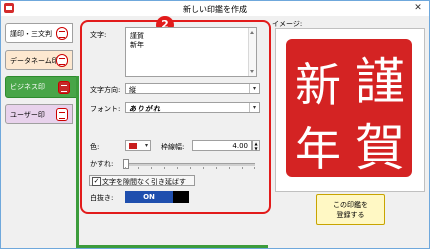 The height and width of the screenshot is (249, 430). What do you see at coordinates (102, 164) in the screenshot?
I see `blur-label: かすれ:` at bounding box center [102, 164].